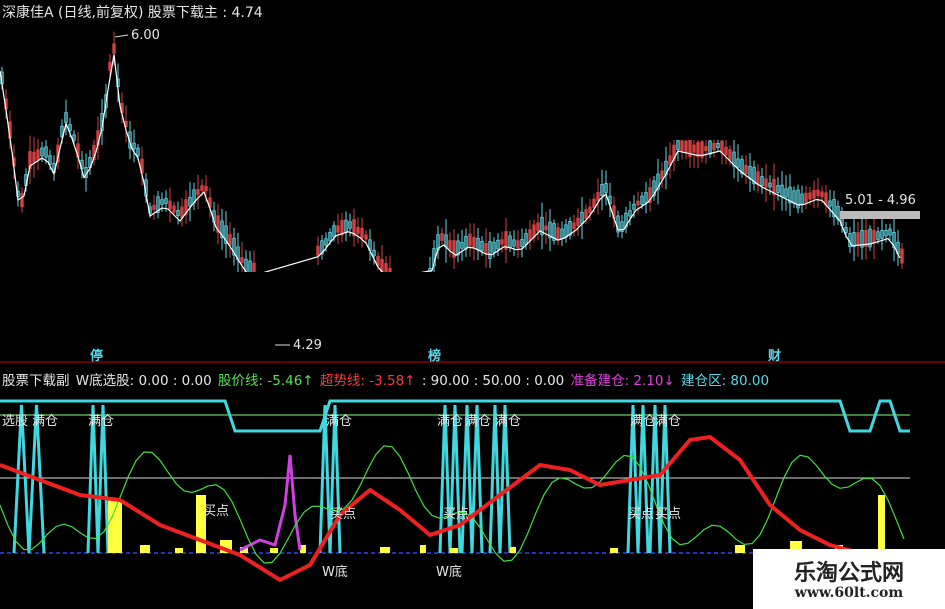 Image resolution: width=945 pixels, height=609 pixels. I want to click on range-bar, so click(880, 215).